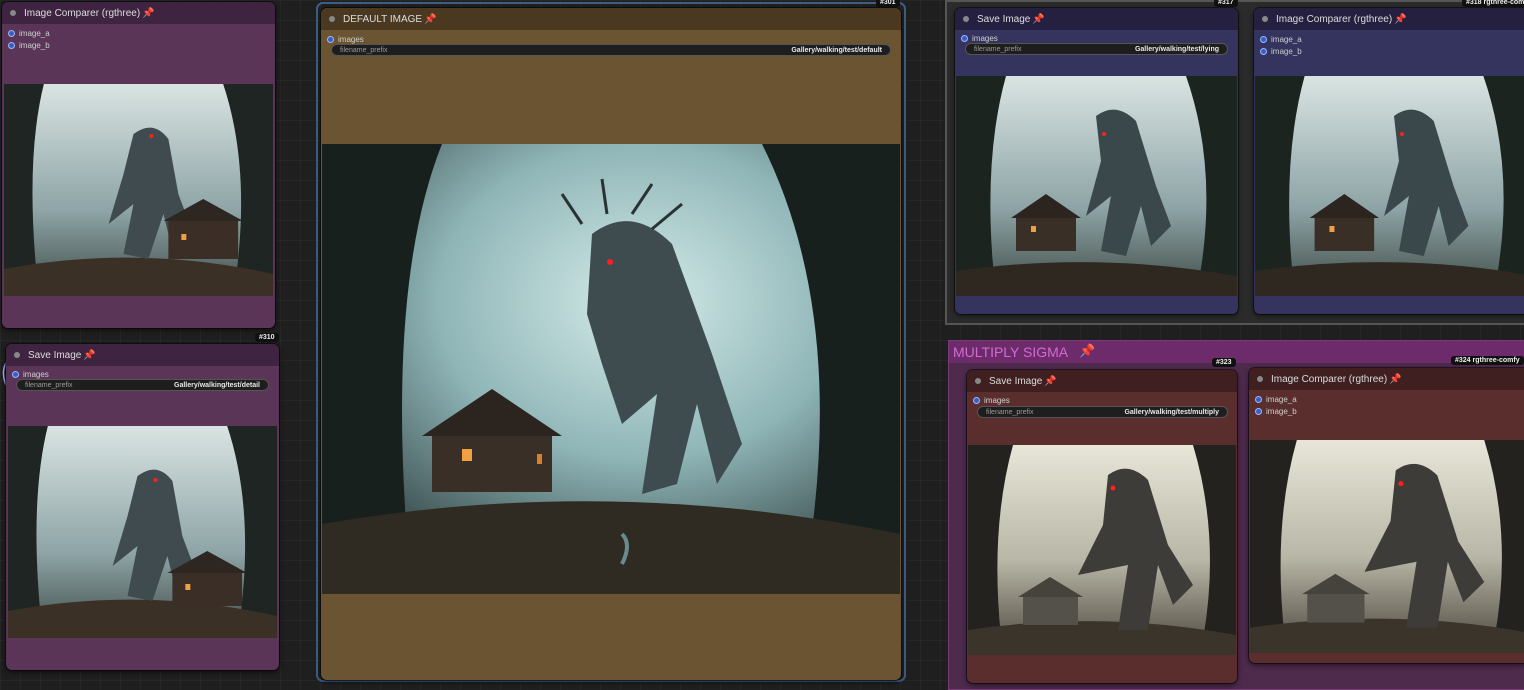  I want to click on input-slot-images: images, so click(1102, 400).